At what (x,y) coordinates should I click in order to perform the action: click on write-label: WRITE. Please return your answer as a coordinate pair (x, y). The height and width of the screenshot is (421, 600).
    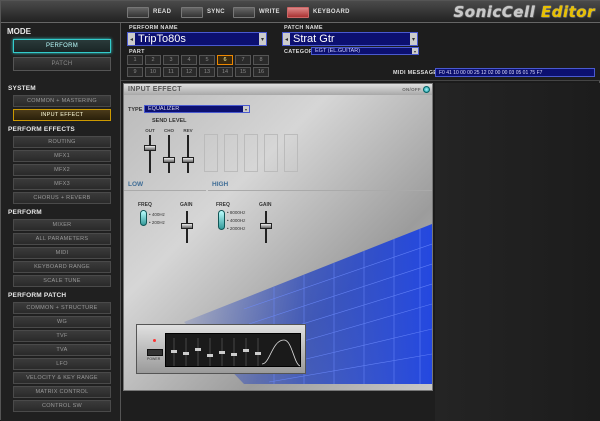
    Looking at the image, I should click on (269, 12).